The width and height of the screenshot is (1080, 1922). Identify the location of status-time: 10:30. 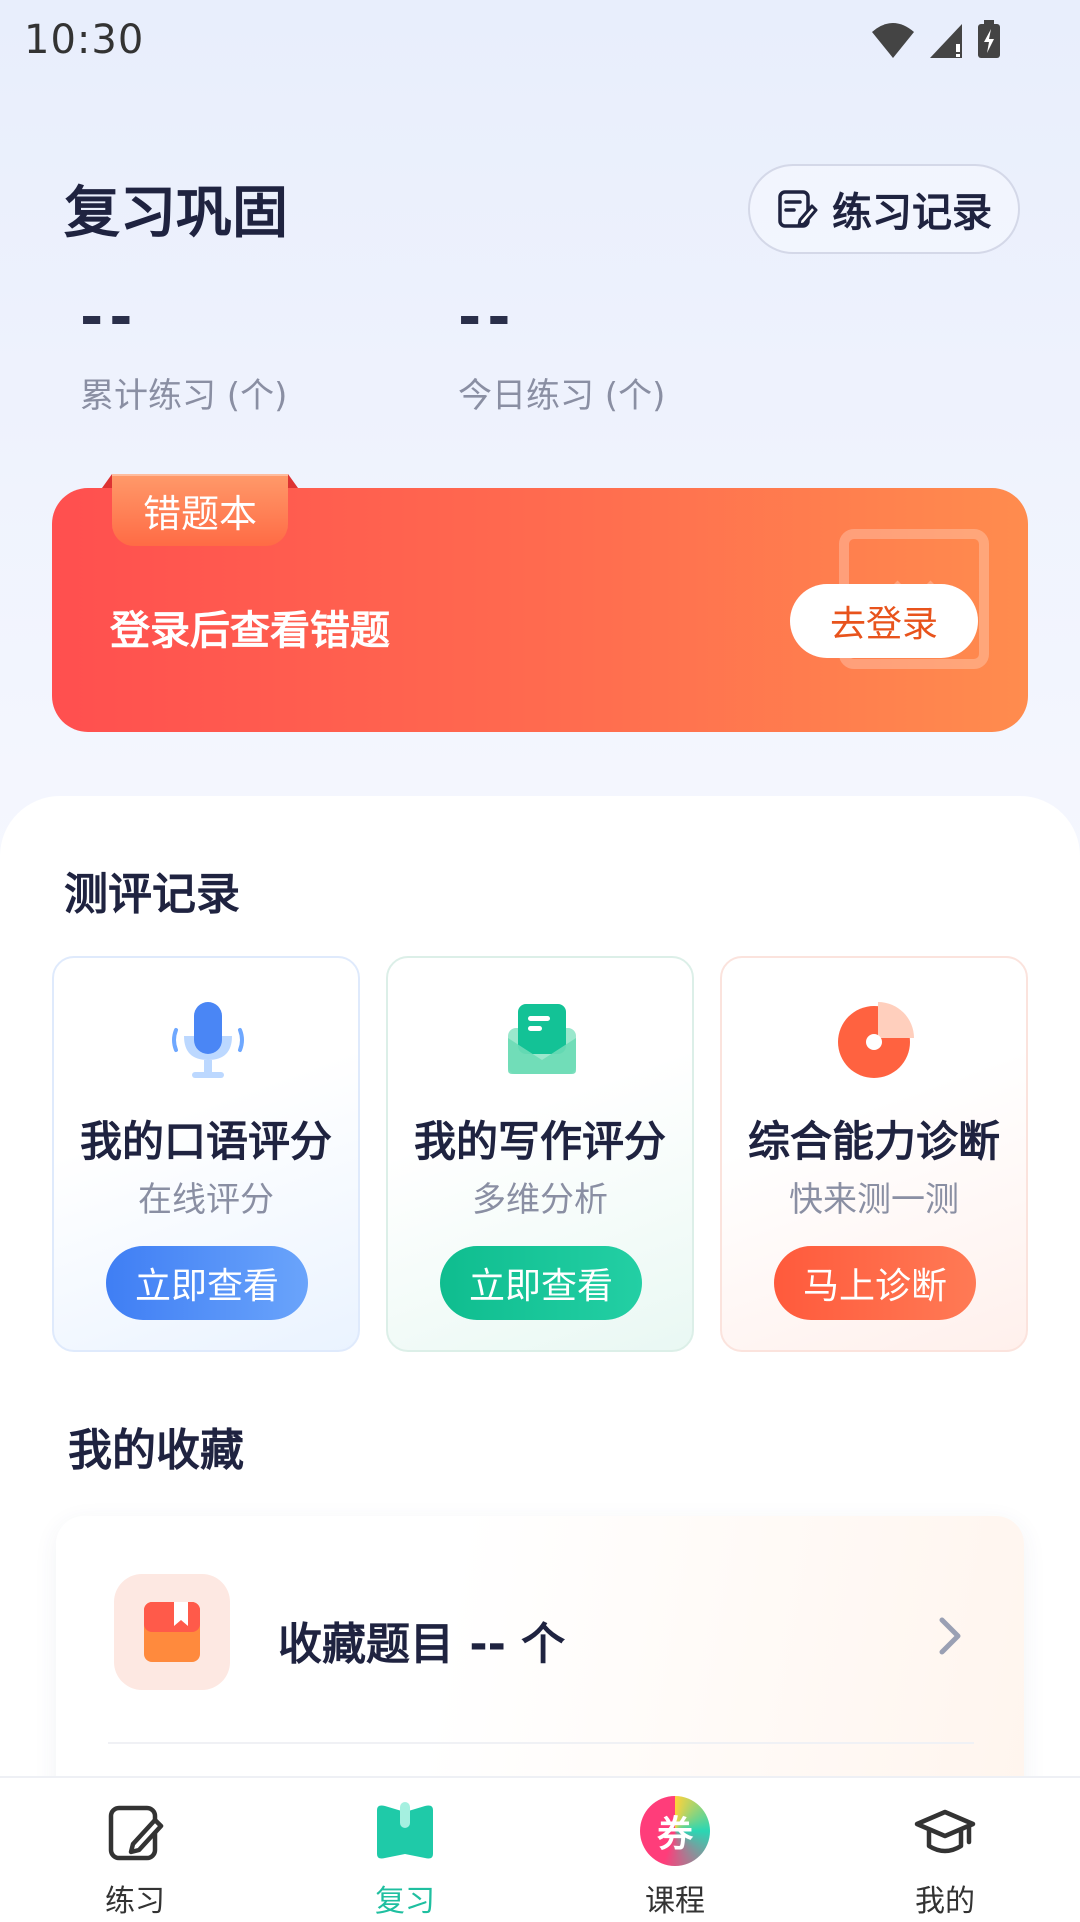
(84, 40).